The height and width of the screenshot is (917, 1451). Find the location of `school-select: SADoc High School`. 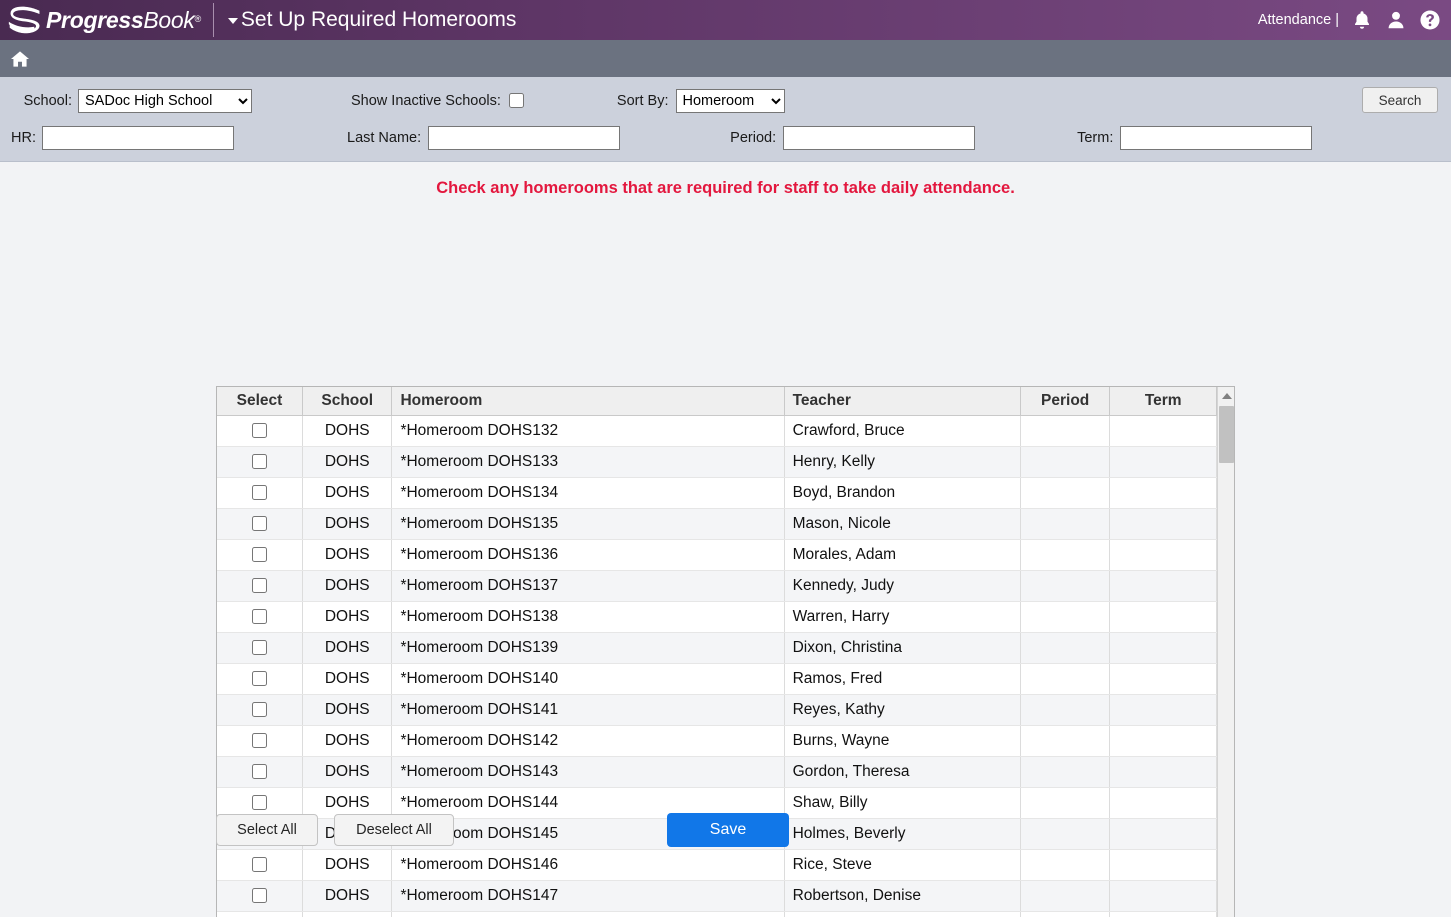

school-select: SADoc High School is located at coordinates (165, 100).